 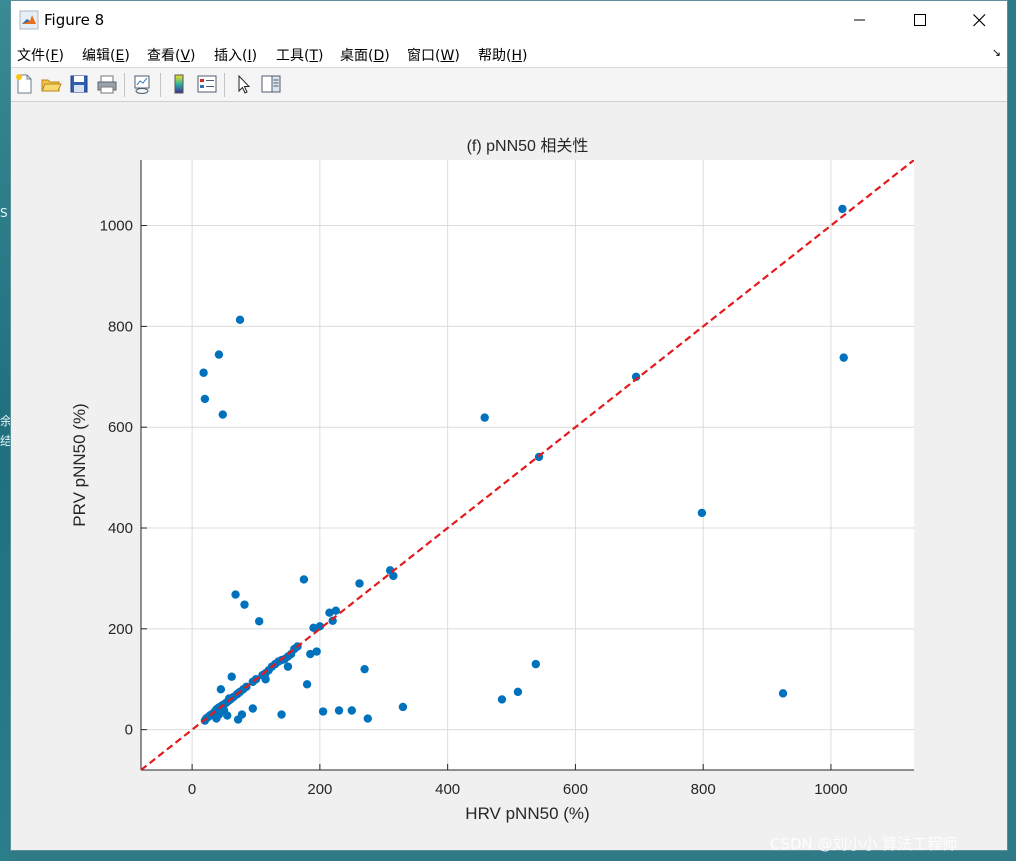 What do you see at coordinates (864, 844) in the screenshot?
I see `watermark: CSDN @刘小小 算法工程师` at bounding box center [864, 844].